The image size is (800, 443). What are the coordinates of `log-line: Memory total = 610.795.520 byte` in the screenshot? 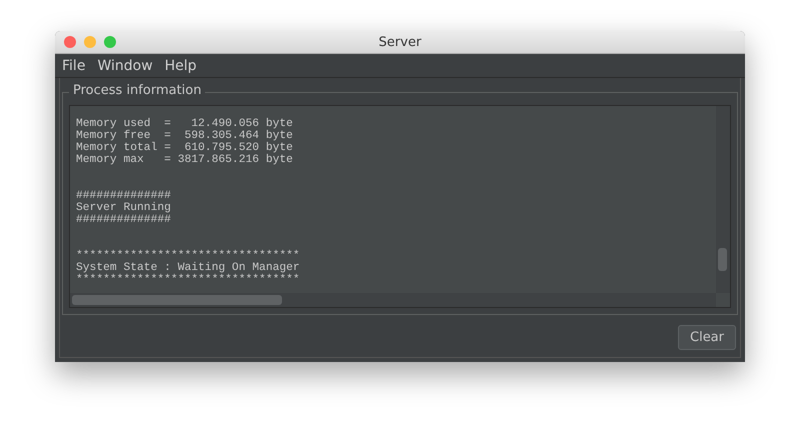 It's located at (184, 148).